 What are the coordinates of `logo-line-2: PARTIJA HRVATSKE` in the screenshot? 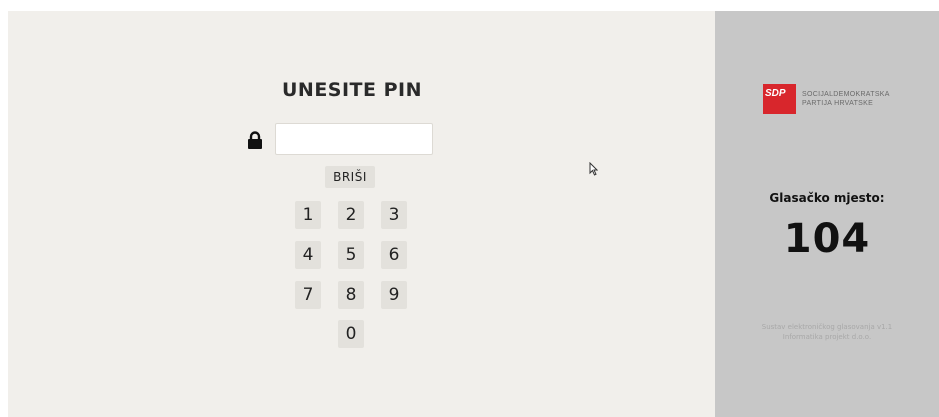 It's located at (838, 103).